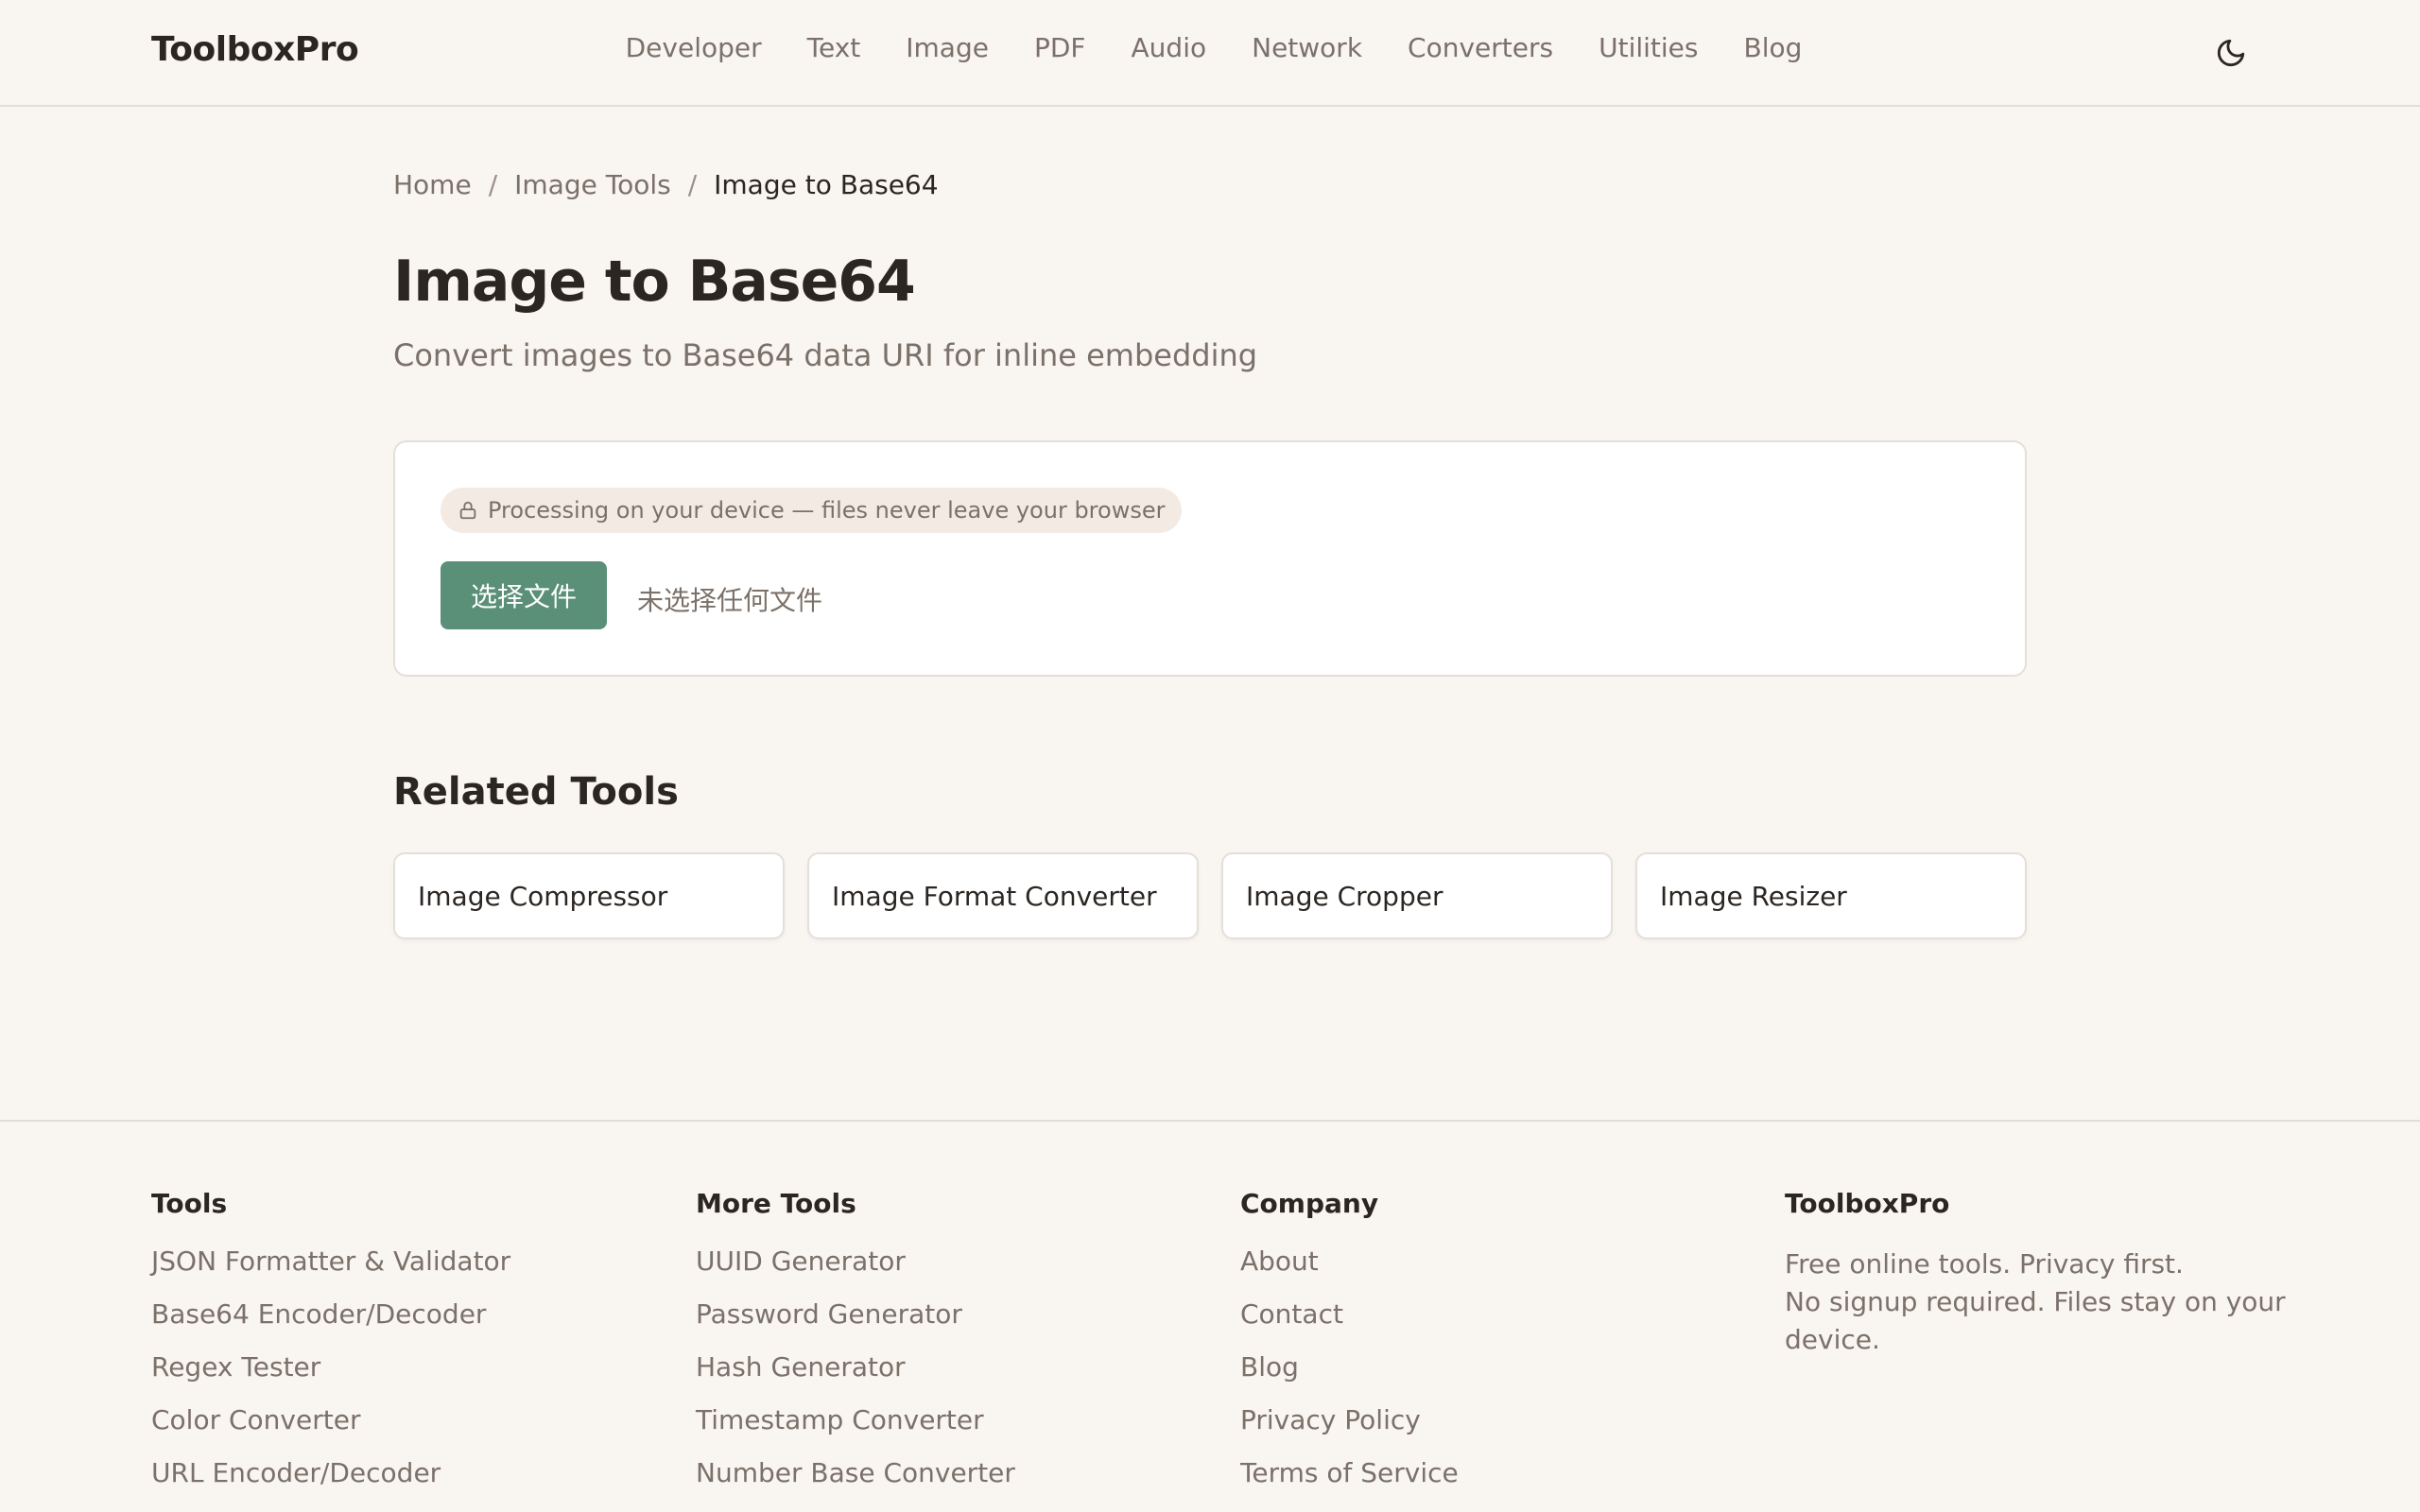  Describe the element at coordinates (592, 184) in the screenshot. I see `breadcrumb-image-tools: Image Tools` at that location.